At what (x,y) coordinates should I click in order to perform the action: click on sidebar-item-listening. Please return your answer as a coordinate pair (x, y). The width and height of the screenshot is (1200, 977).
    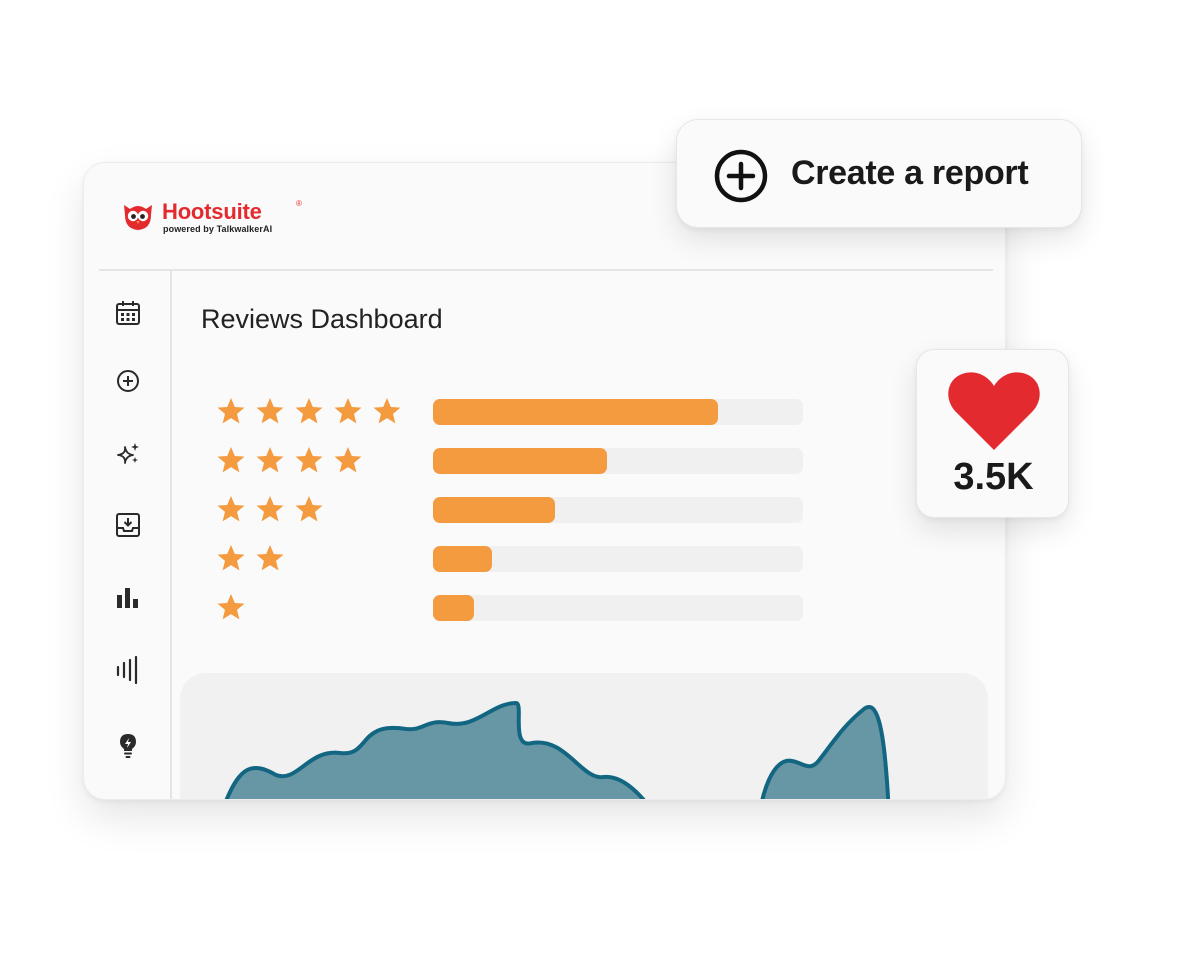
    Looking at the image, I should click on (128, 670).